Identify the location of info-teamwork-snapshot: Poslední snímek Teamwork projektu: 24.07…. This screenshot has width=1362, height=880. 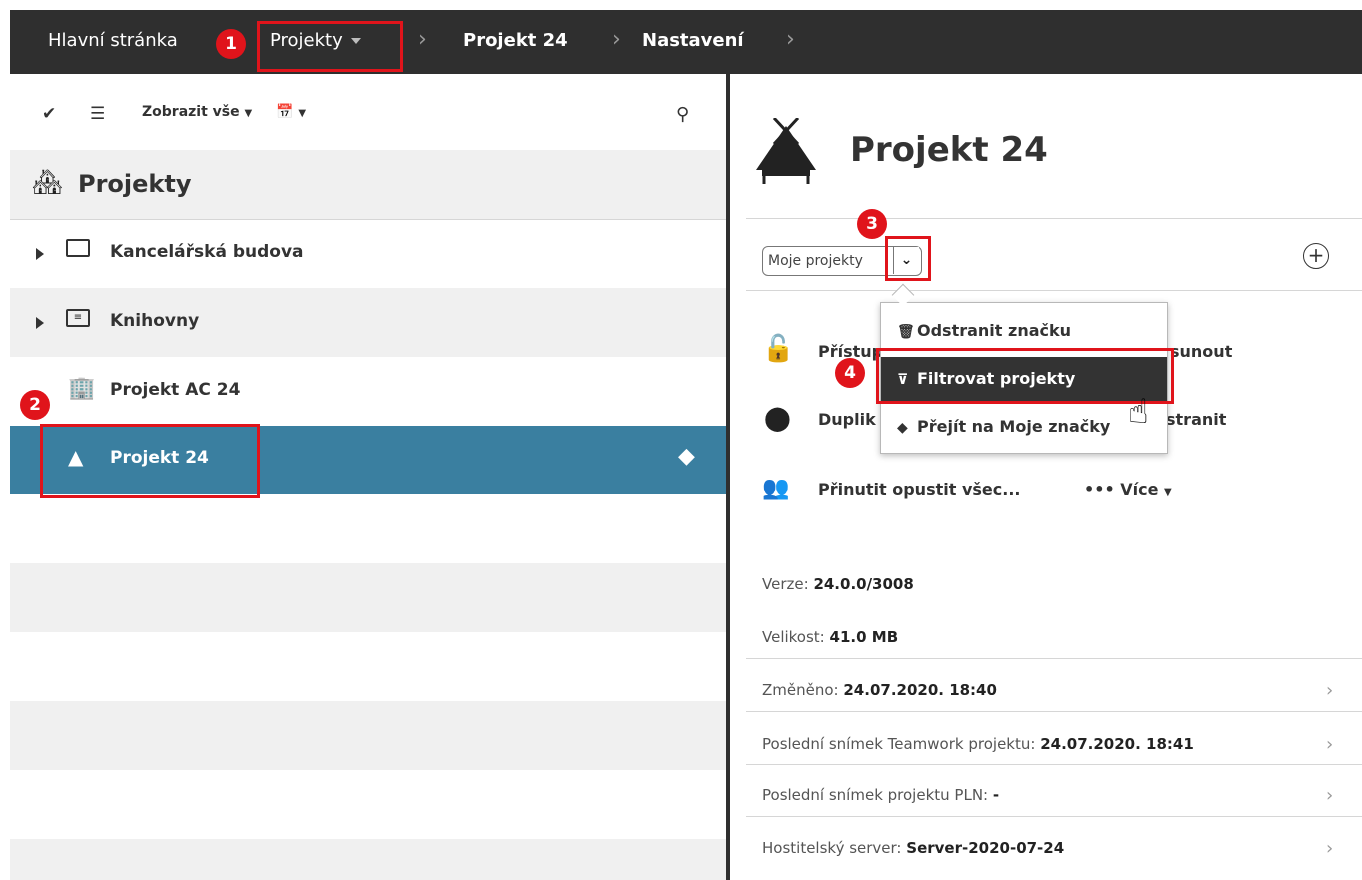
(978, 744).